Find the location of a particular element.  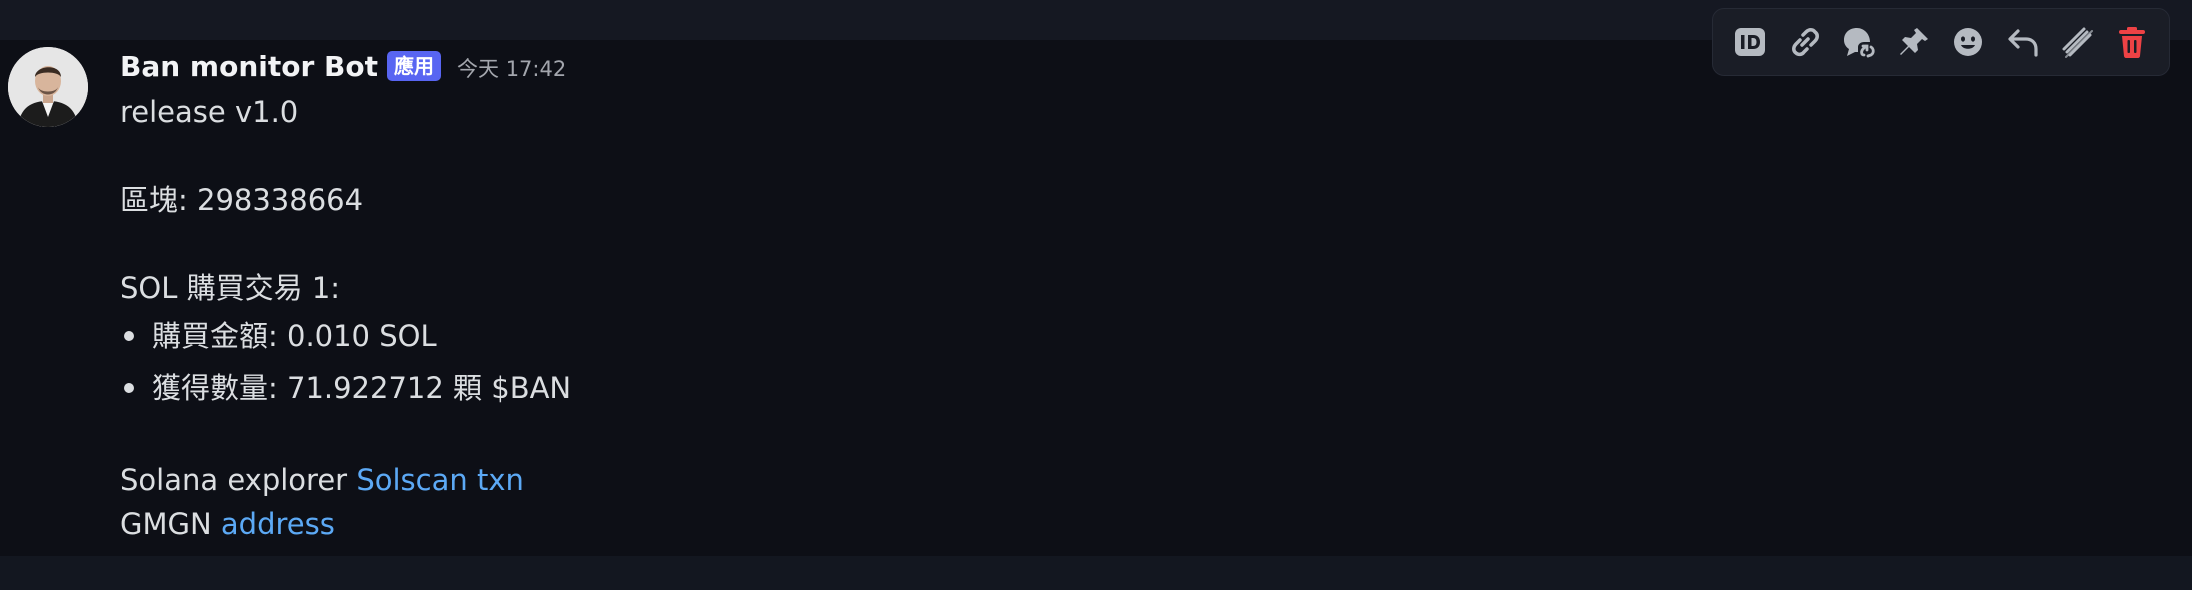

reply-icon is located at coordinates (2023, 43).